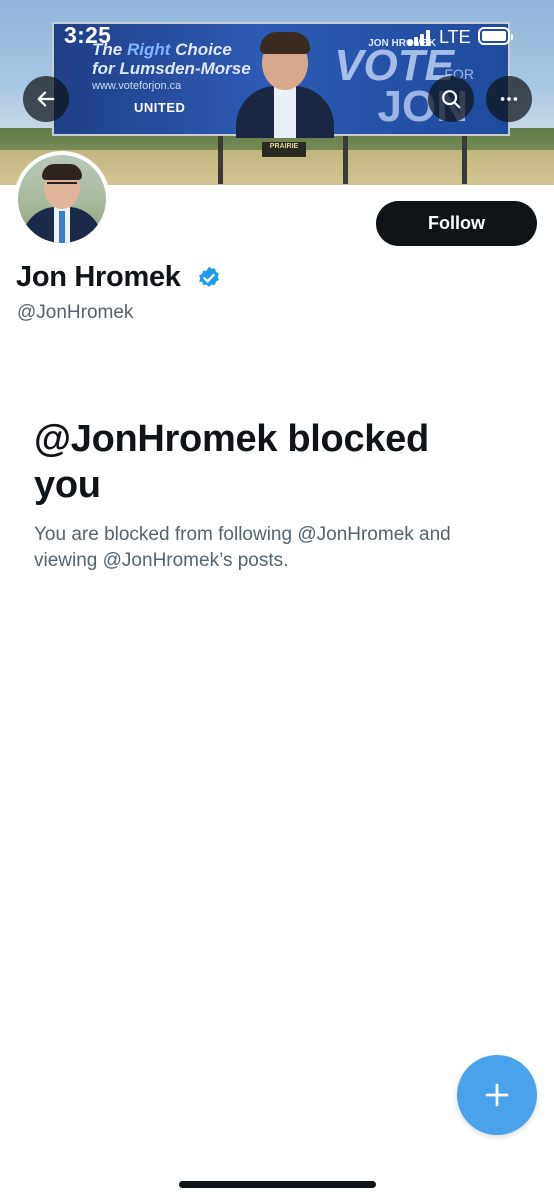 This screenshot has width=554, height=1200. What do you see at coordinates (98, 277) in the screenshot?
I see `display-name: Jon Hromek` at bounding box center [98, 277].